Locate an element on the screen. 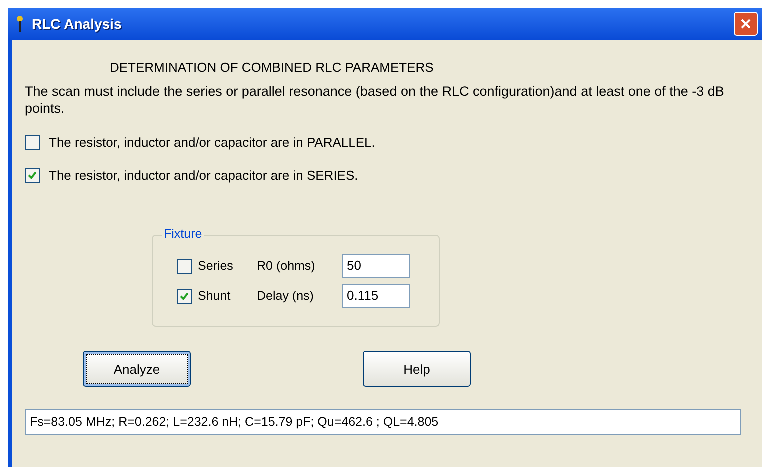 The width and height of the screenshot is (762, 467). dialog-button: Analyze is located at coordinates (137, 369).